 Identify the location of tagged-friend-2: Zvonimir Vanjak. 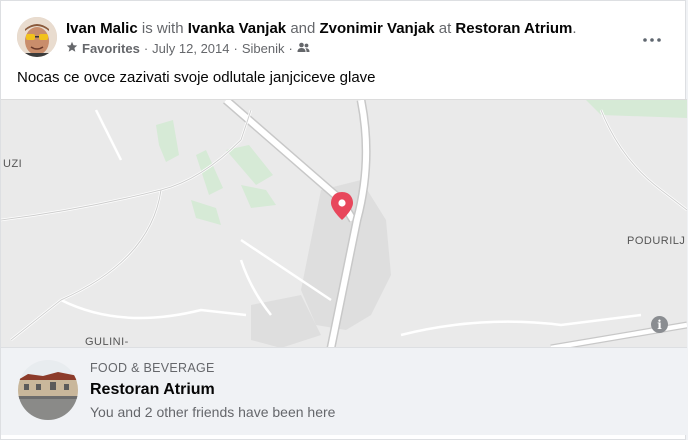
(377, 28).